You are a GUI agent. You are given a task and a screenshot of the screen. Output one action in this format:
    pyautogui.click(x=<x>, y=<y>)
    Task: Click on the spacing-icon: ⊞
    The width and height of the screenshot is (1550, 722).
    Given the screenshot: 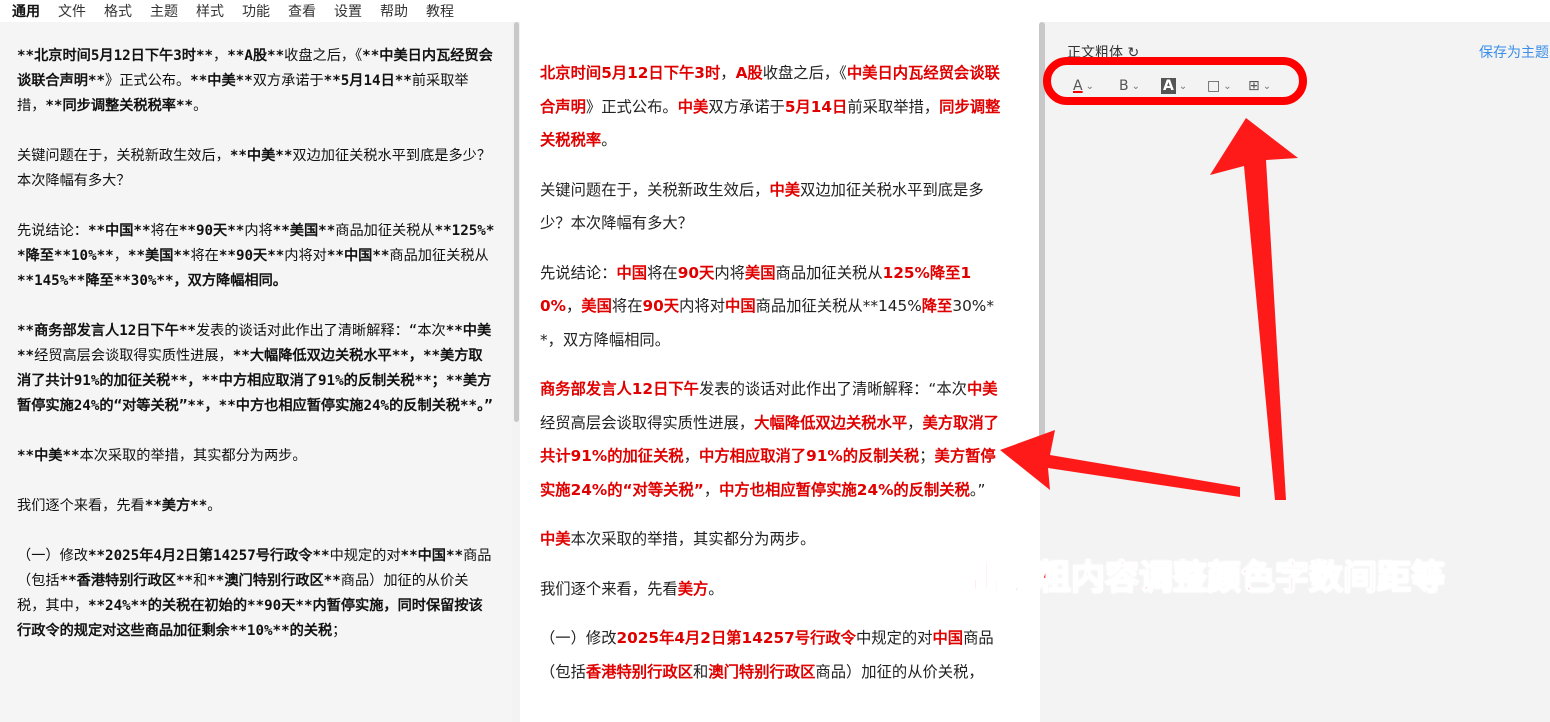 What is the action you would take?
    pyautogui.click(x=1254, y=86)
    